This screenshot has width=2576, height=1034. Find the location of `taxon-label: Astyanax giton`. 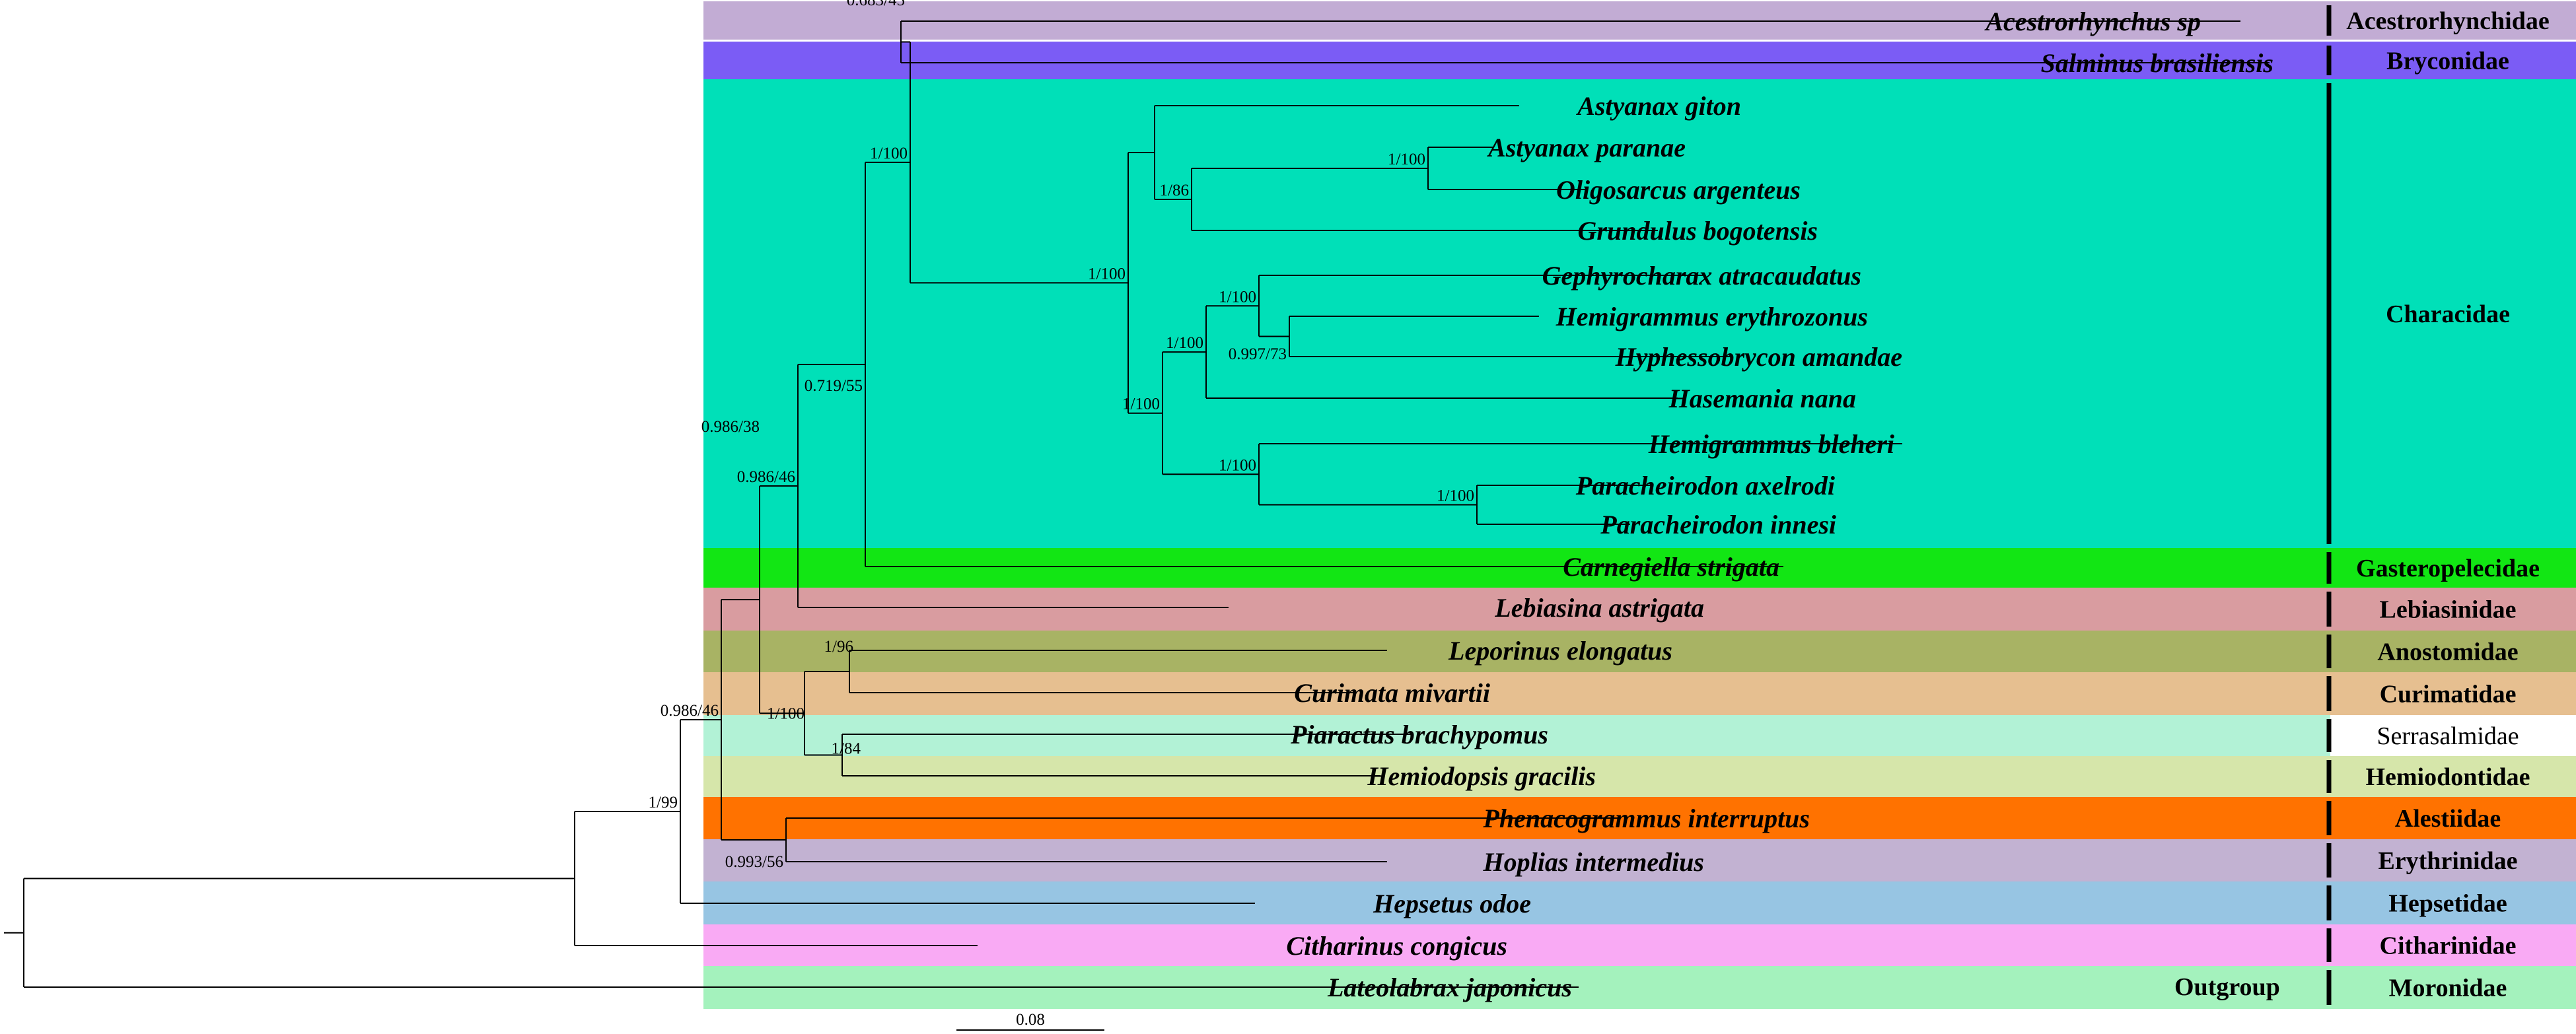

taxon-label: Astyanax giton is located at coordinates (1658, 106).